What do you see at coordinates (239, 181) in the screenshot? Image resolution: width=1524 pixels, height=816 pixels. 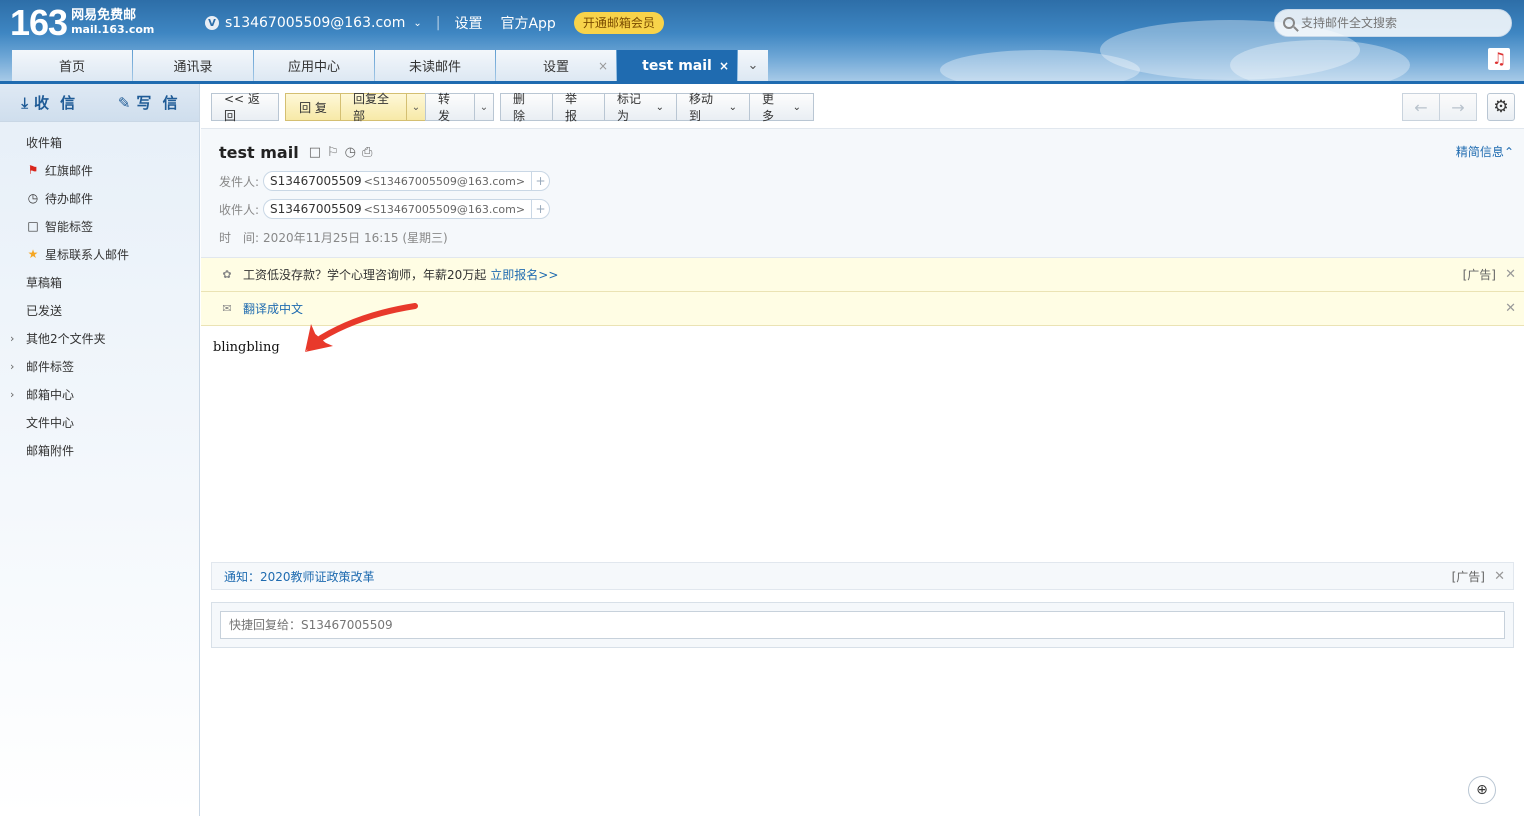 I see `from-label: 发件人:` at bounding box center [239, 181].